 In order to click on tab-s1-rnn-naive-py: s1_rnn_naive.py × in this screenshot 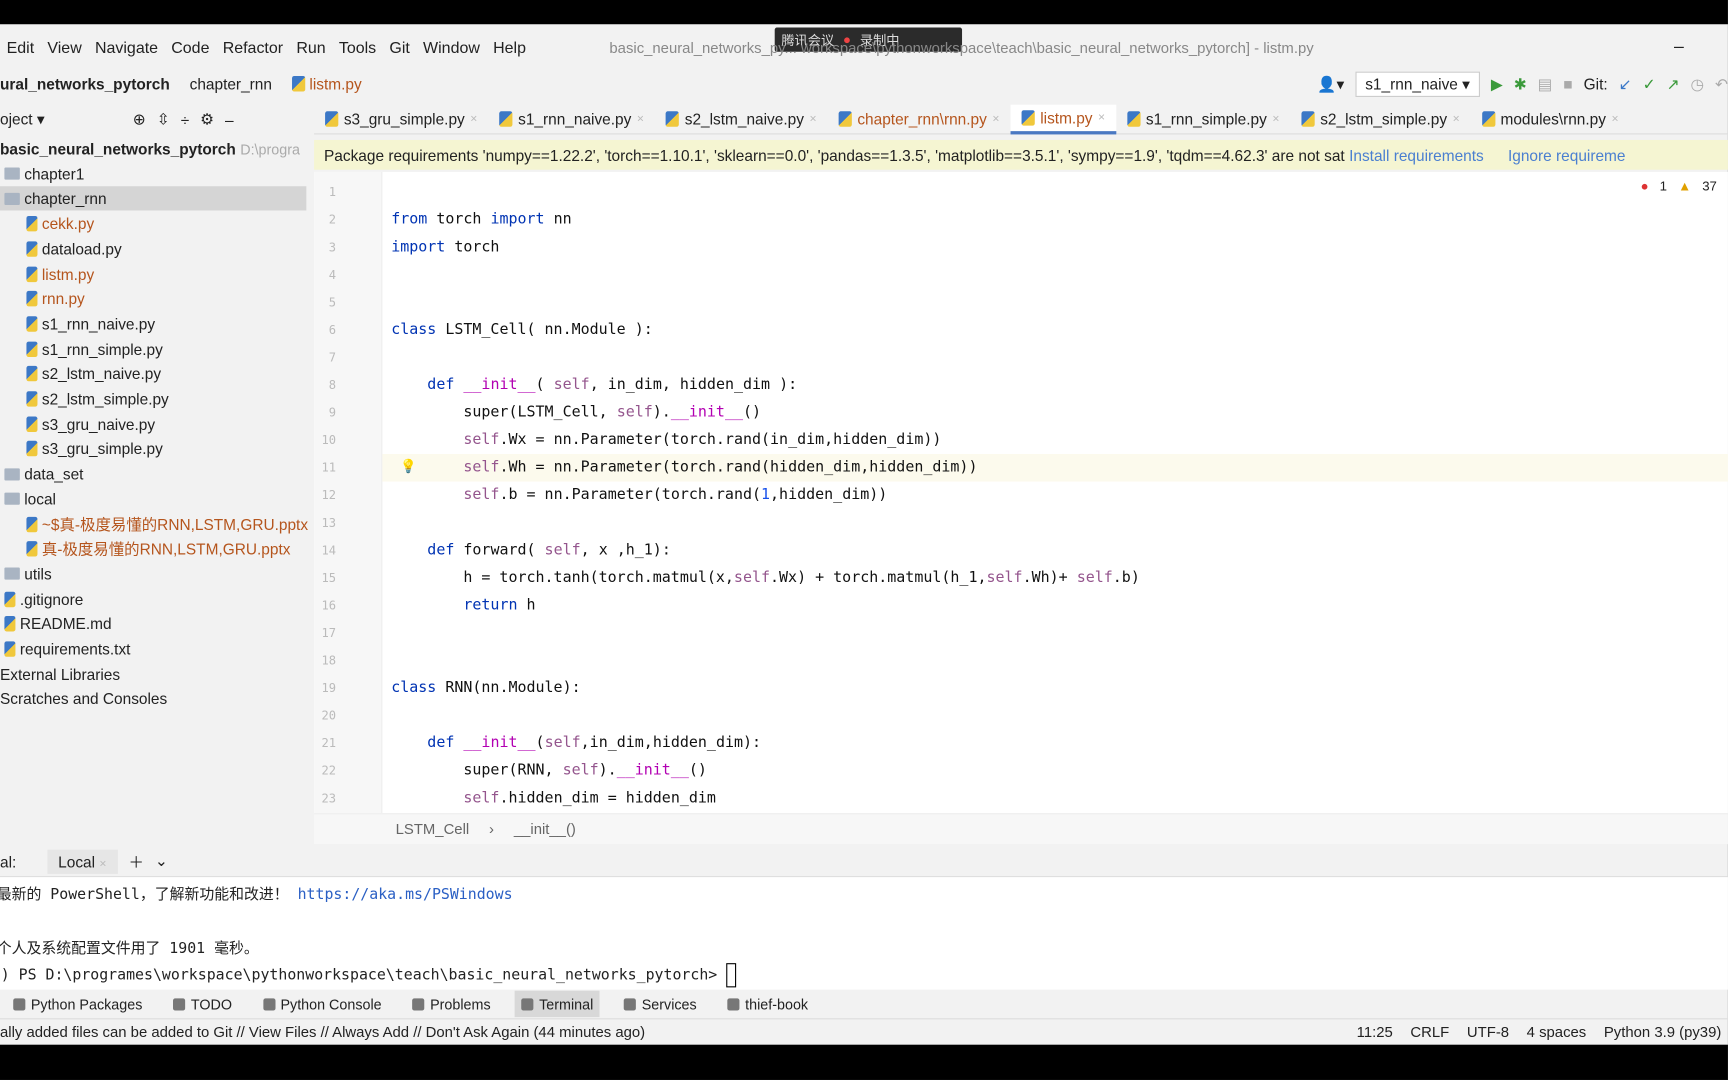, I will do `click(571, 119)`.